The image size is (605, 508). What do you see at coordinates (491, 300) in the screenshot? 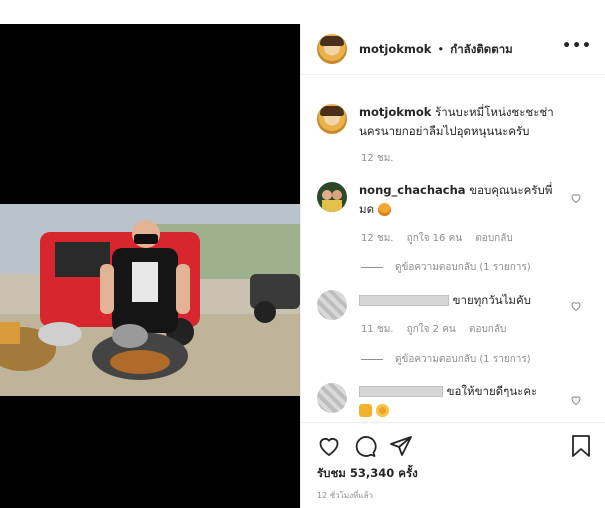
I see `comment-text: ขายทุกวันไมคับ` at bounding box center [491, 300].